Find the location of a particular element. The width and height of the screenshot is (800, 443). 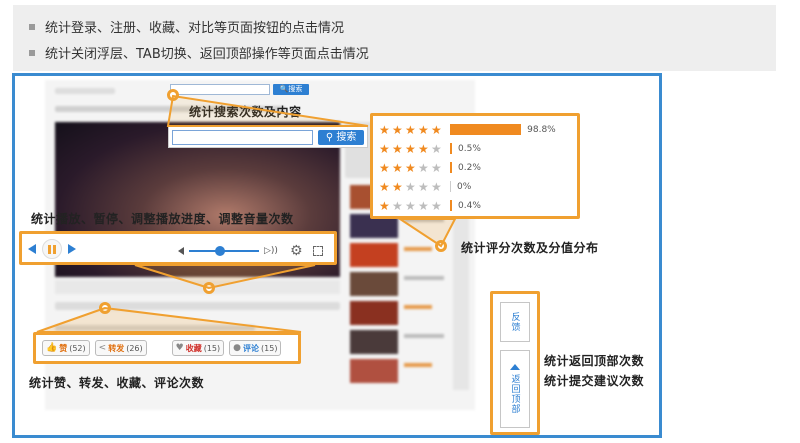

search-input is located at coordinates (243, 137).